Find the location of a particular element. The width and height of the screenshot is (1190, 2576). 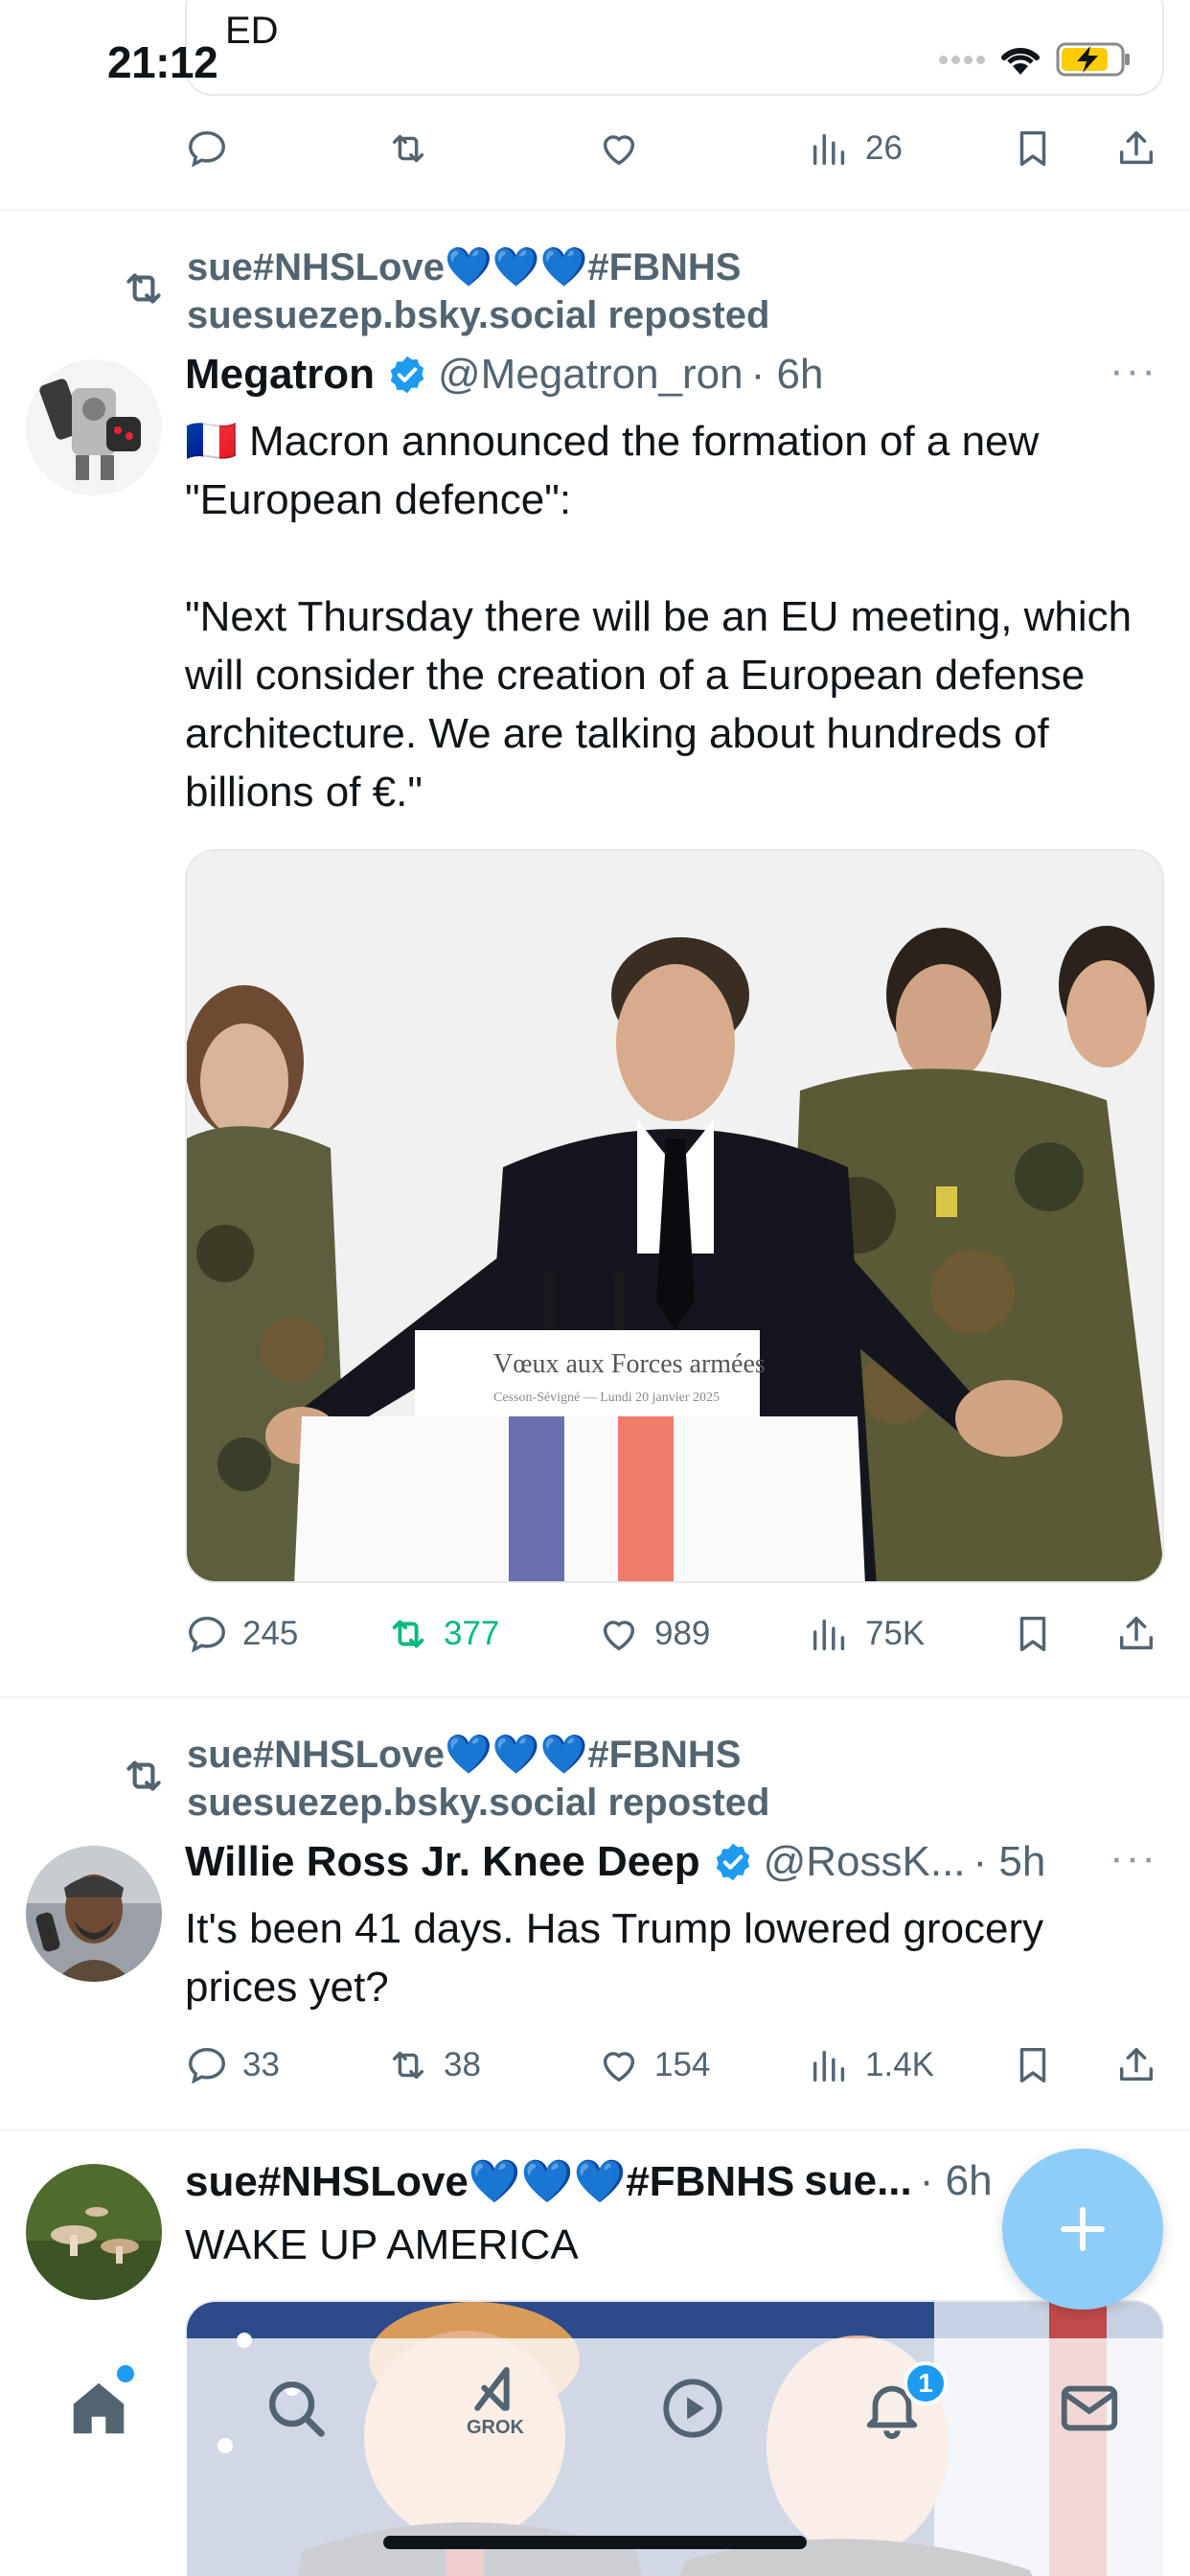

repost-count: 38 is located at coordinates (463, 2064).